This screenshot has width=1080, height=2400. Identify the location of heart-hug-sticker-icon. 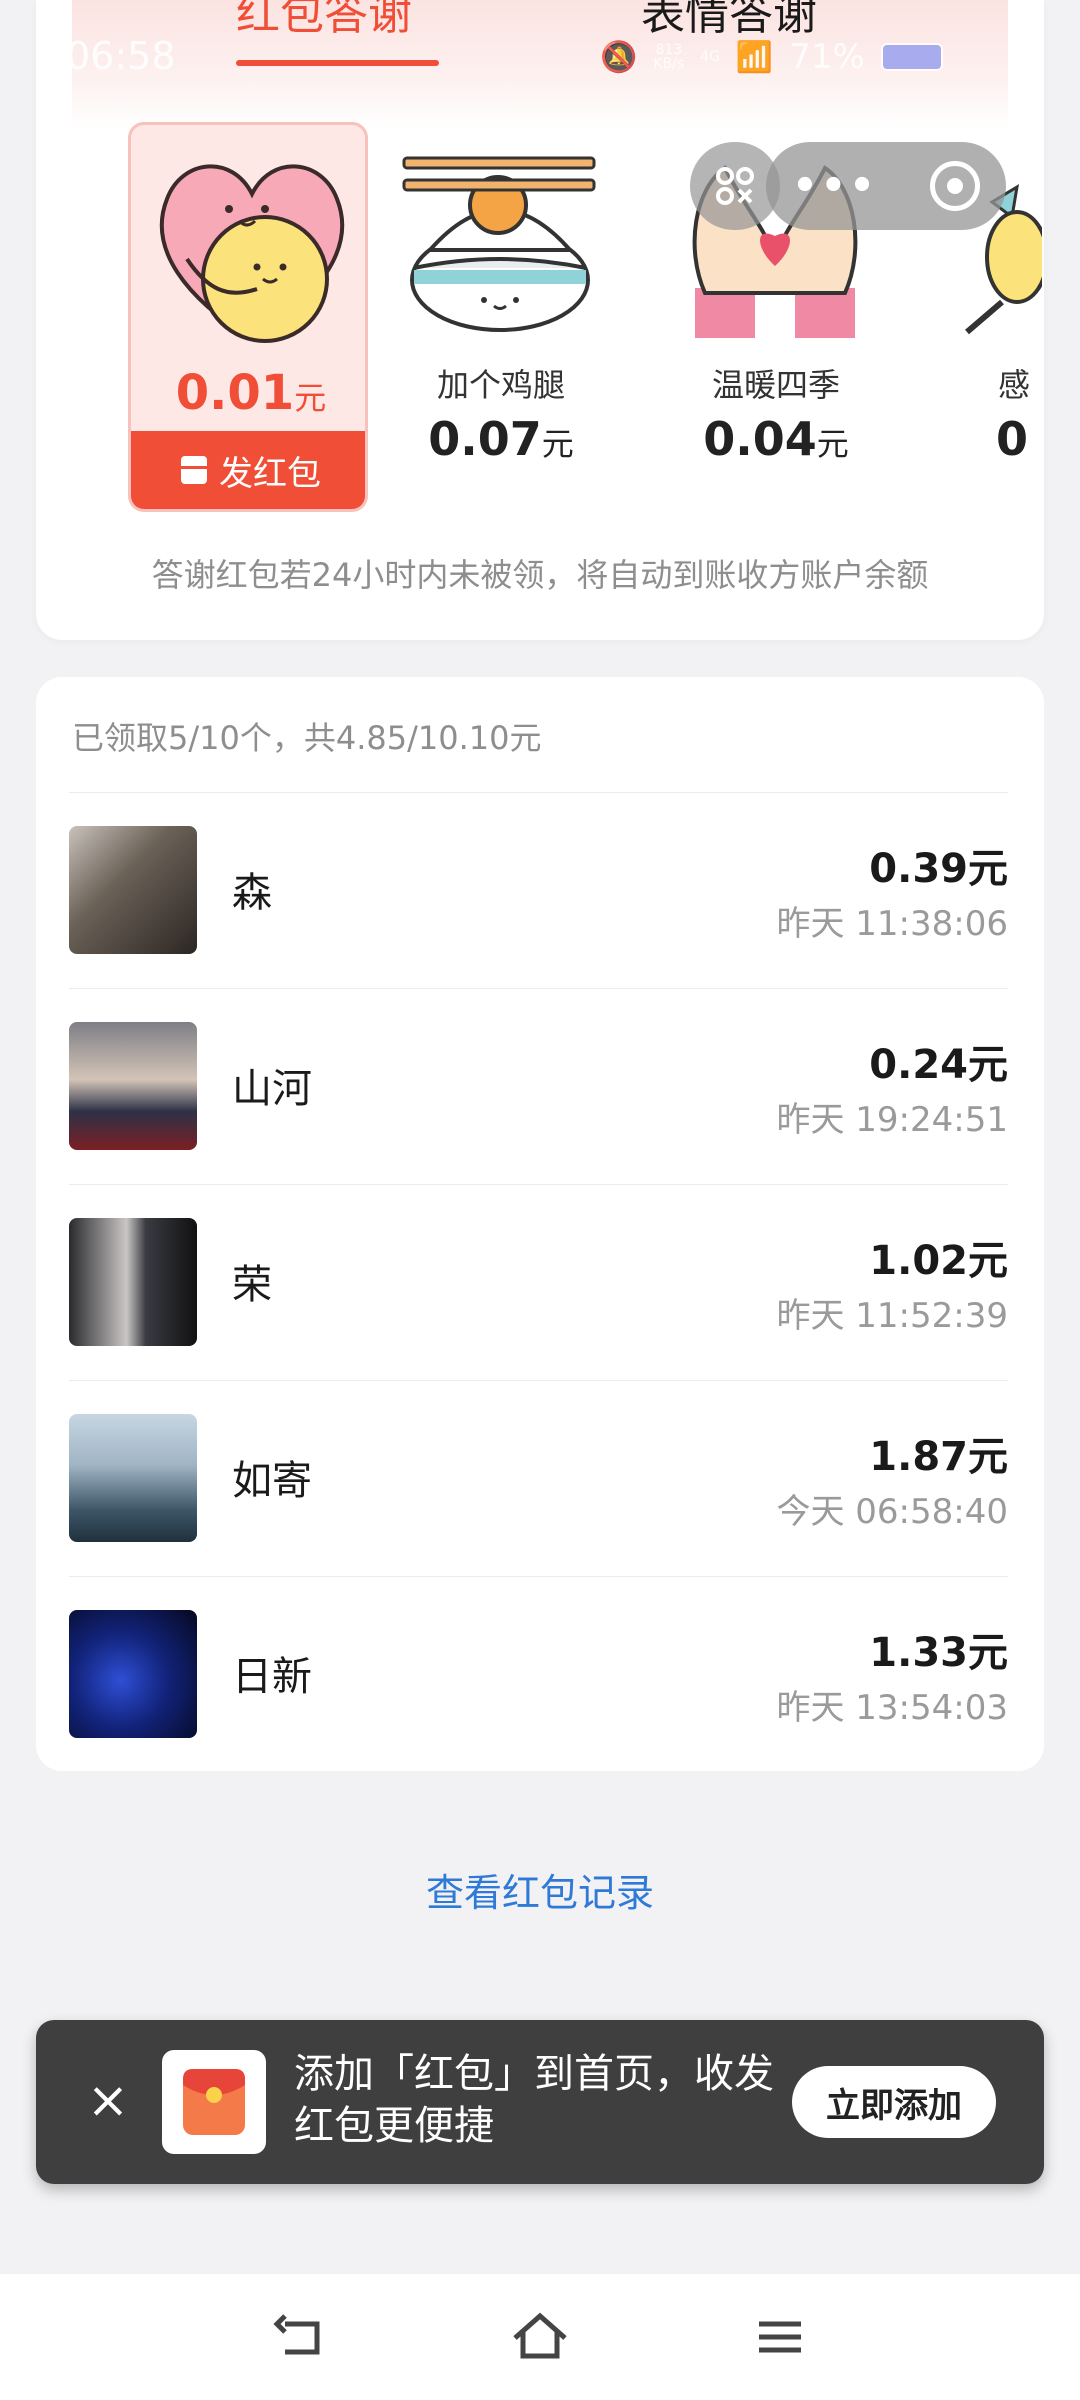
(252, 253).